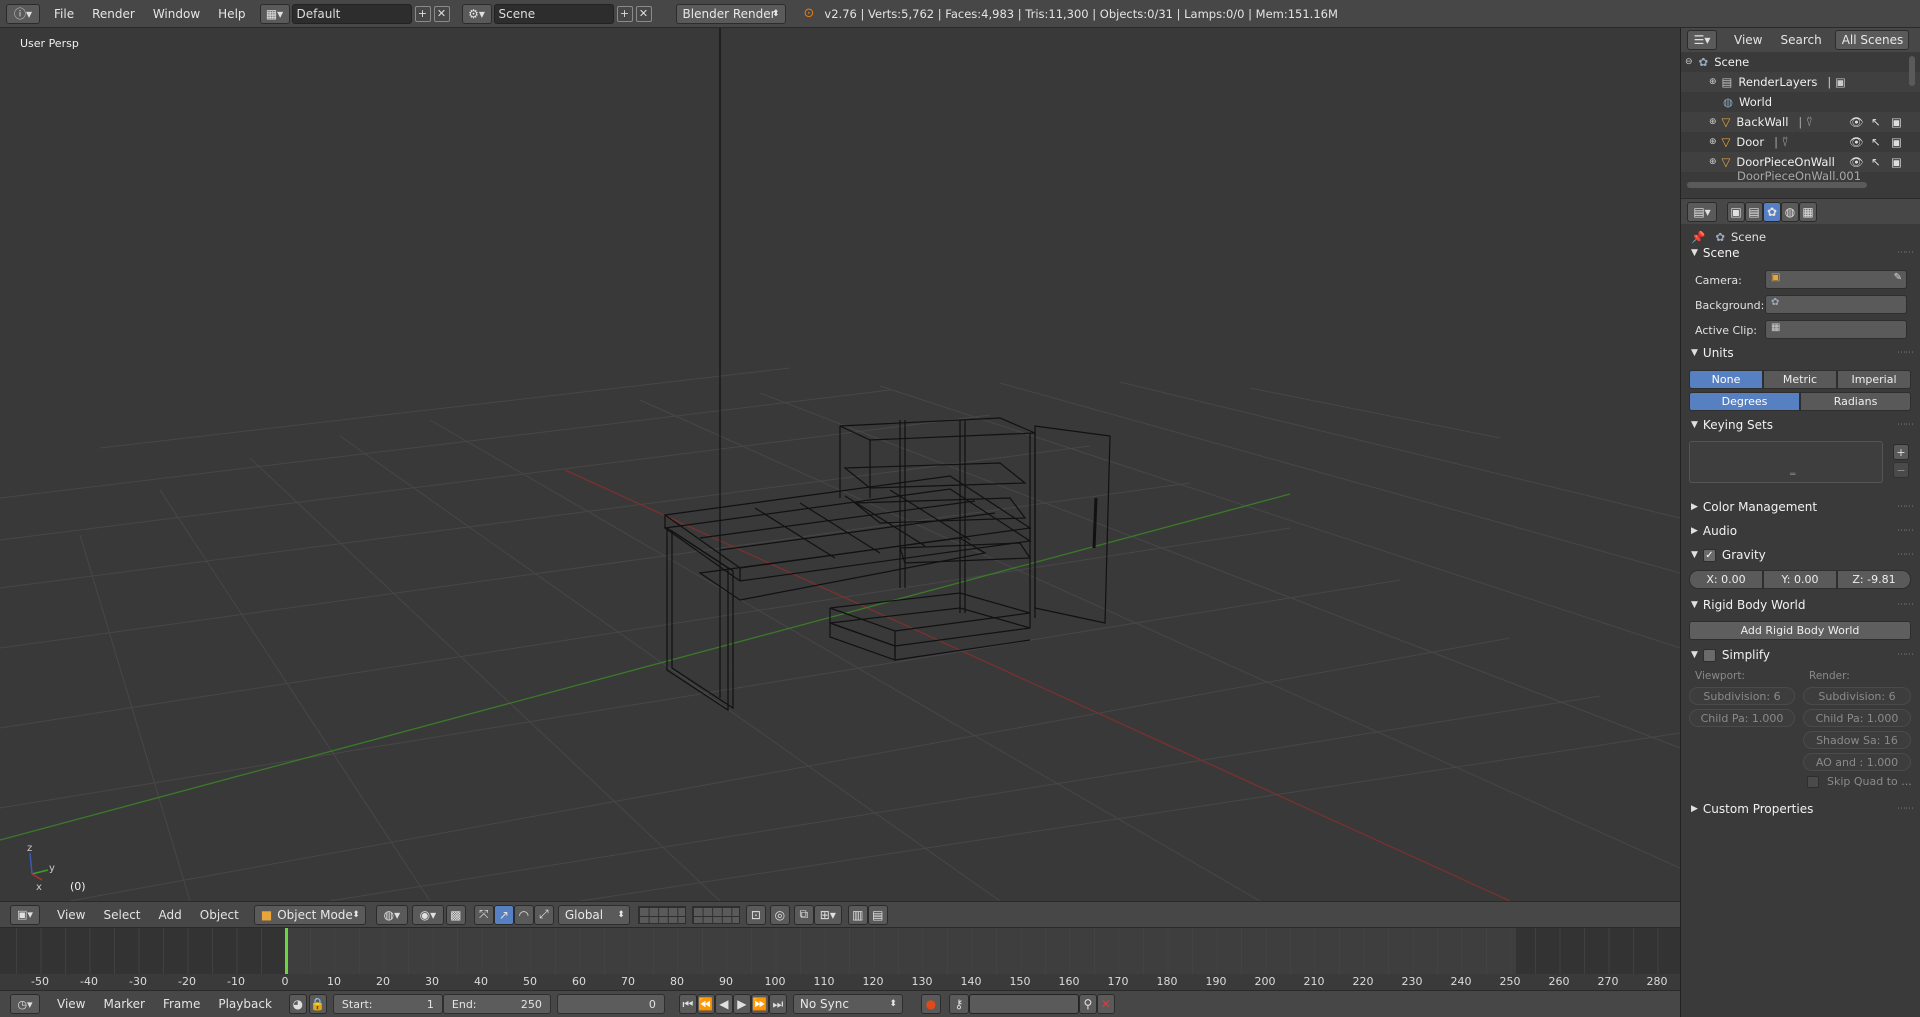 This screenshot has width=1920, height=1017. What do you see at coordinates (1800, 630) in the screenshot?
I see `add-rigid-body-world-button: Add Rigid Body World` at bounding box center [1800, 630].